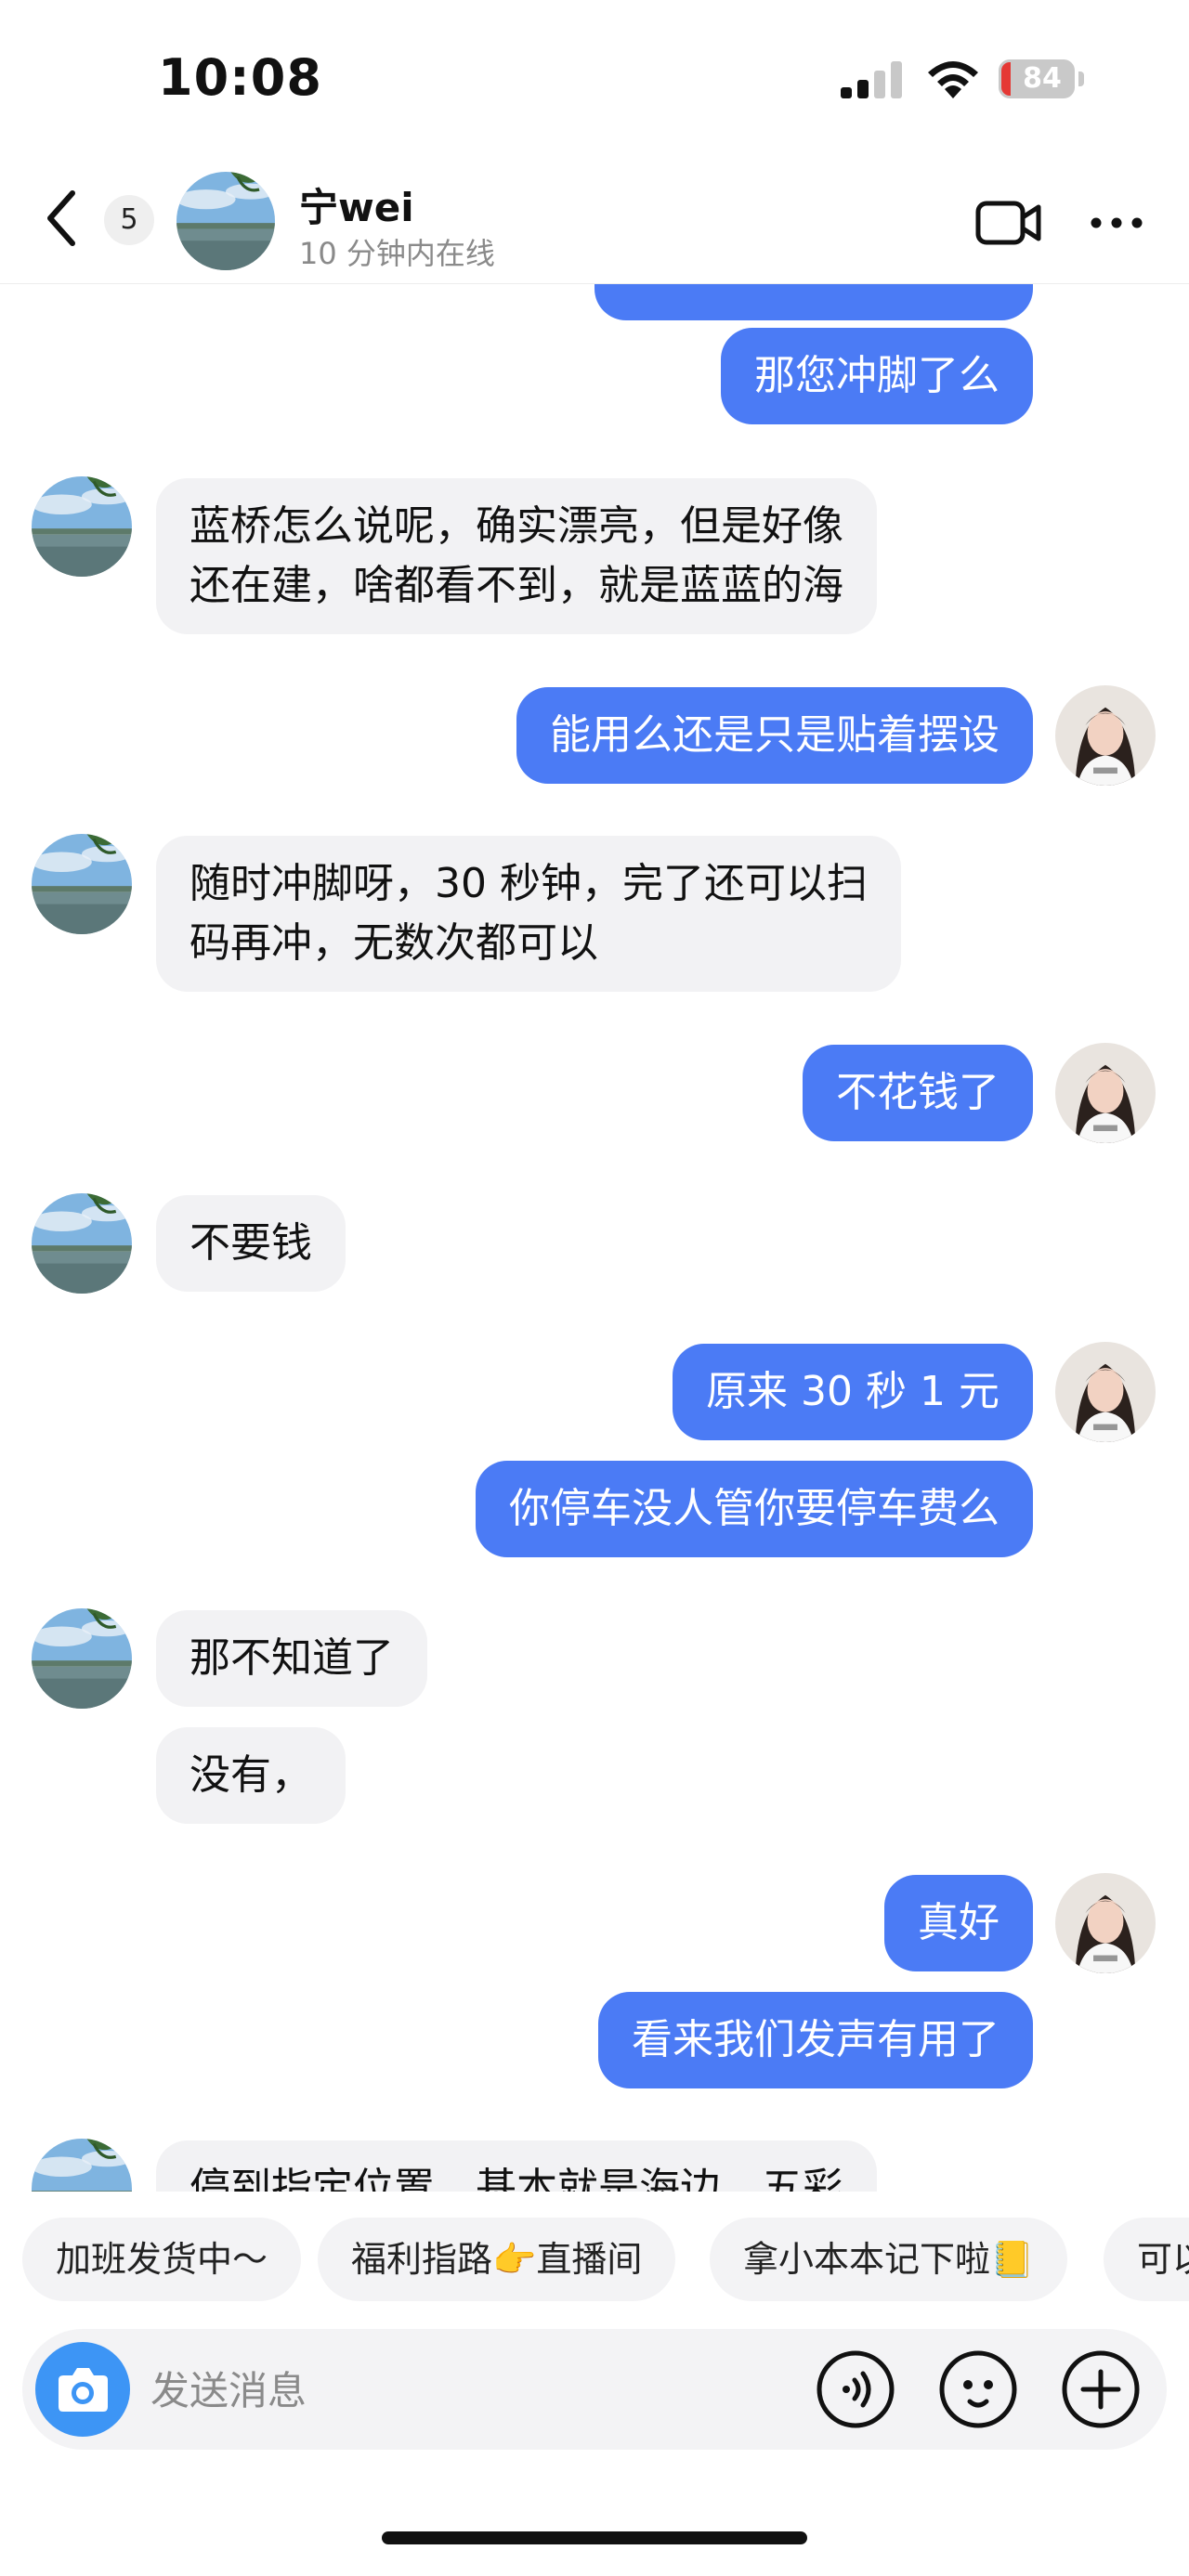  I want to click on battery-icon: 84, so click(1037, 78).